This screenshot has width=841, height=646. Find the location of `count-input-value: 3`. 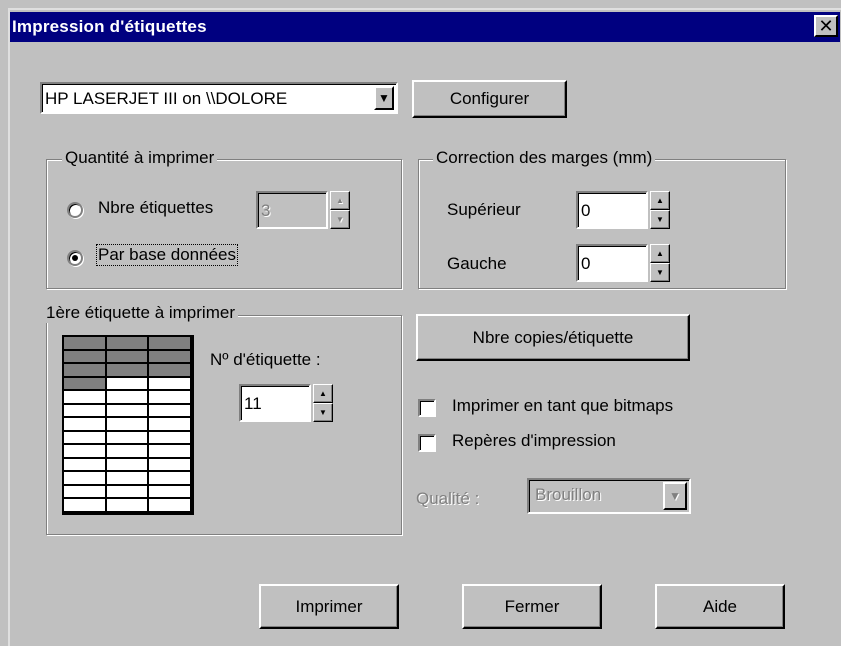

count-input-value: 3 is located at coordinates (266, 210).